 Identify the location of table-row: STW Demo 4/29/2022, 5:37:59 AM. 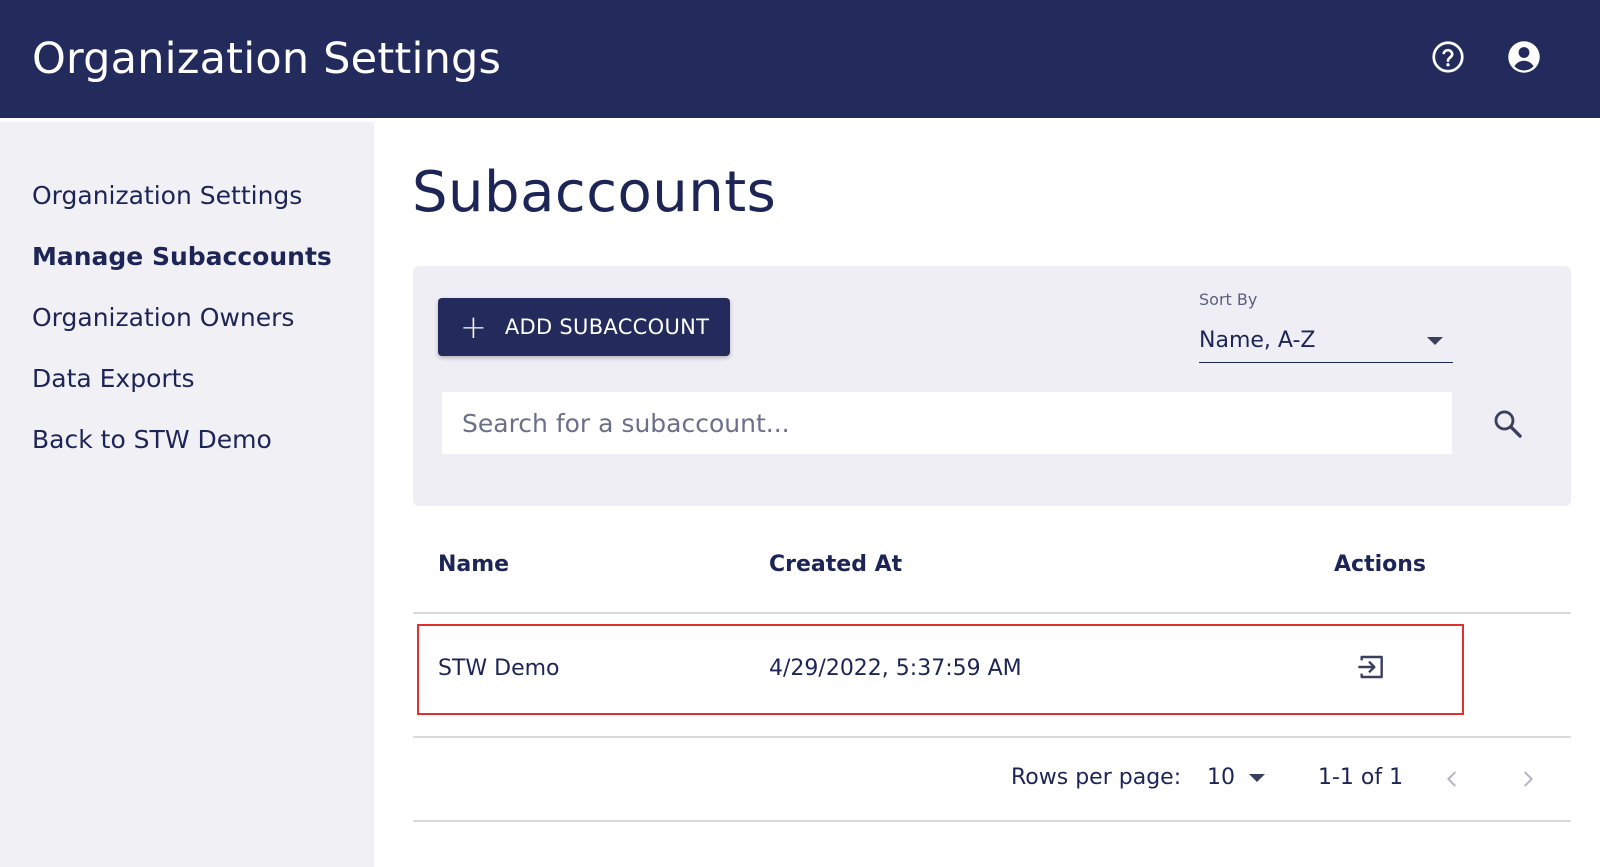
(992, 676).